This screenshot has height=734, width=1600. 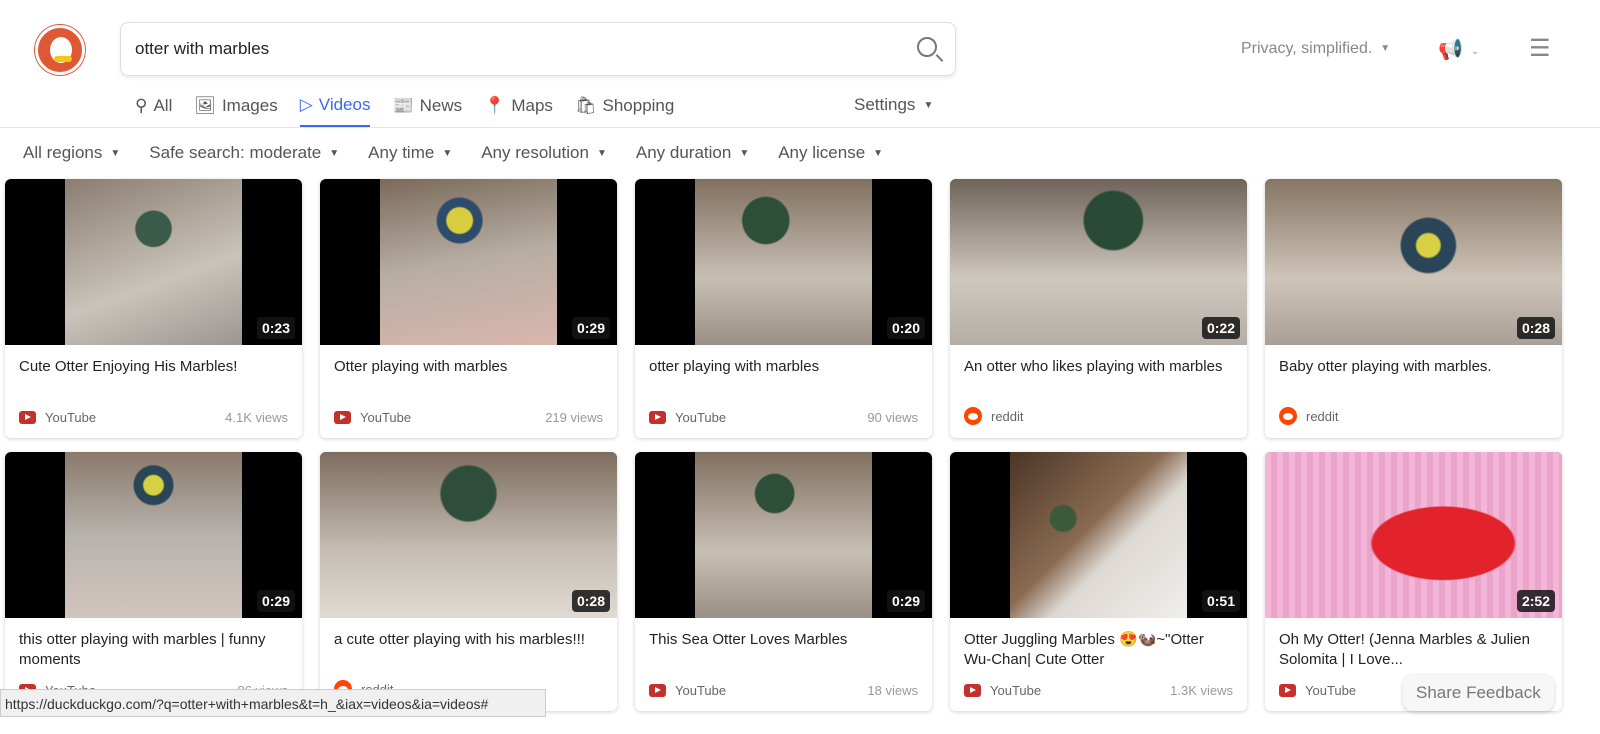 I want to click on video-meta: YouTube 90 views, so click(x=783, y=417).